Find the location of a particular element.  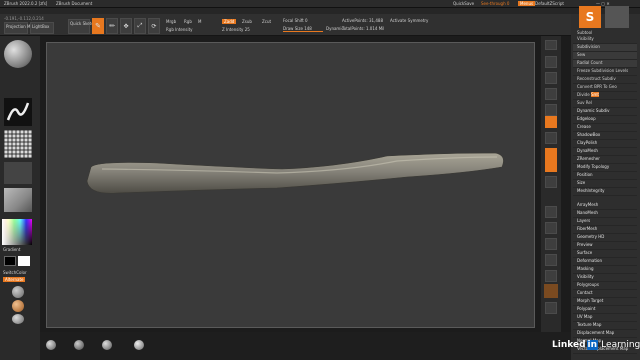

default-zscript-button: DefaultZScript is located at coordinates (549, 3).